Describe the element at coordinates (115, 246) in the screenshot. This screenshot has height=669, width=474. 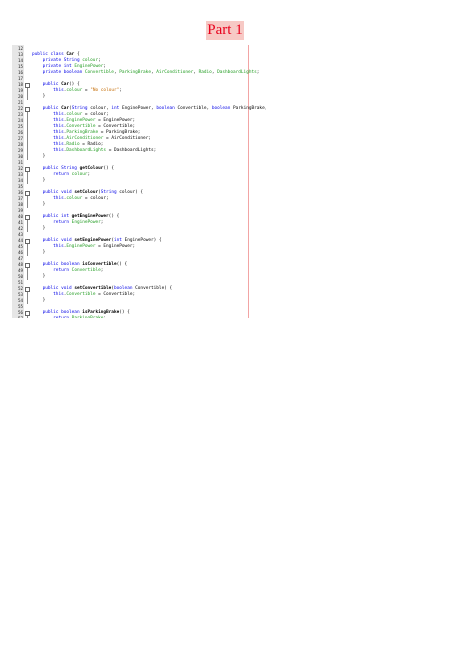
I see `code-token: = EnginePower;` at that location.